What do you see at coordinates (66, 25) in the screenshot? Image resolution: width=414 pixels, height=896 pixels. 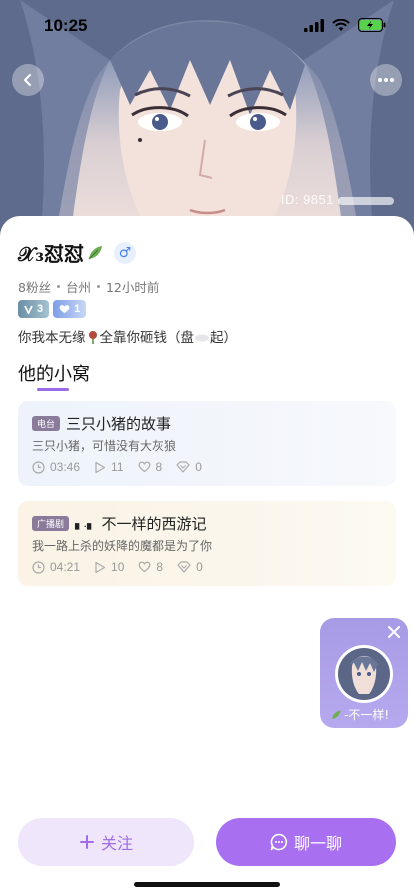 I see `status-time: 10:25` at bounding box center [66, 25].